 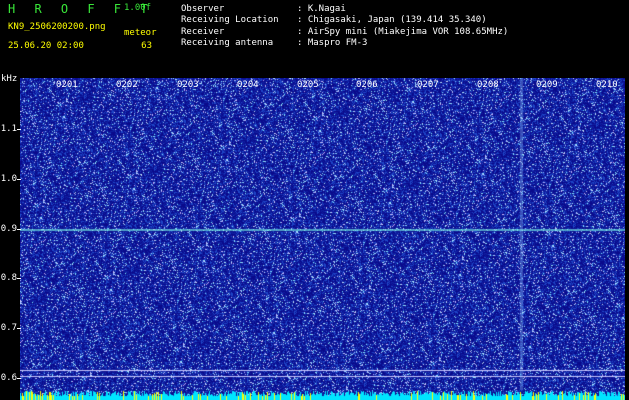 I want to click on time-label: 0206, so click(x=367, y=85).